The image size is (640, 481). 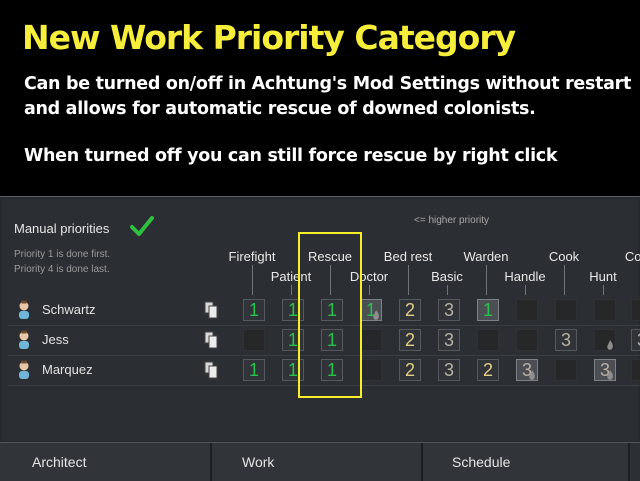 What do you see at coordinates (68, 309) in the screenshot?
I see `colonist-name: Schwartz` at bounding box center [68, 309].